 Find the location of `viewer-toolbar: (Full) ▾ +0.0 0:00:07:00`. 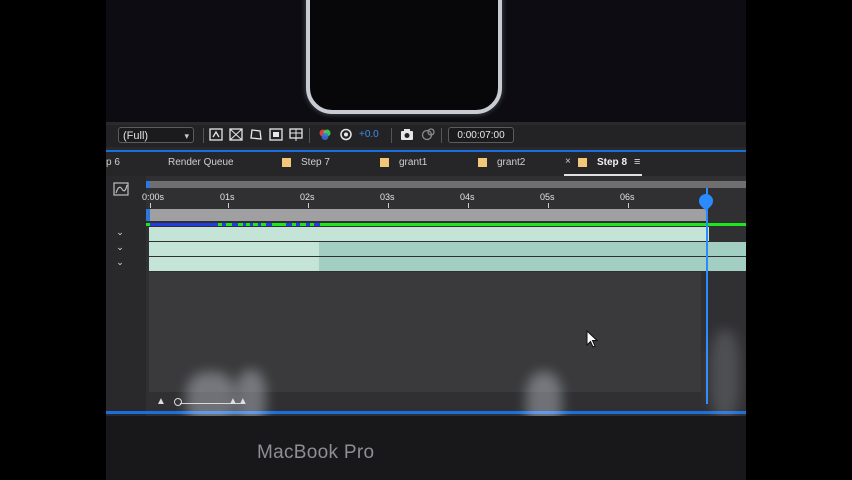

viewer-toolbar: (Full) ▾ +0.0 0:00:07:00 is located at coordinates (426, 136).